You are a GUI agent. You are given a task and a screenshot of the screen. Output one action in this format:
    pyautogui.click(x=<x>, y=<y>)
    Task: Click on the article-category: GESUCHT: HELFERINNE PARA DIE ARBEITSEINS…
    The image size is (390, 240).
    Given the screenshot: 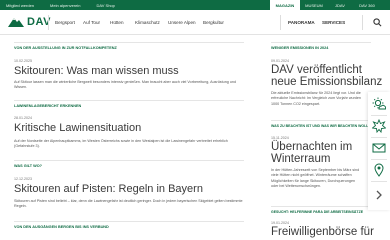 What is the action you would take?
    pyautogui.click(x=317, y=212)
    